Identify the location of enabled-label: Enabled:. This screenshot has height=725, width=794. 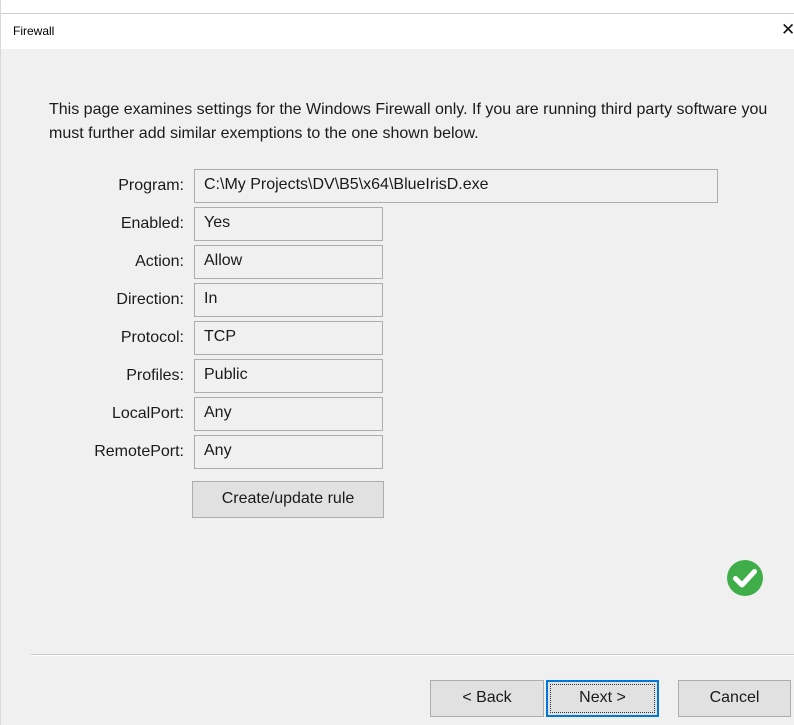
(152, 223).